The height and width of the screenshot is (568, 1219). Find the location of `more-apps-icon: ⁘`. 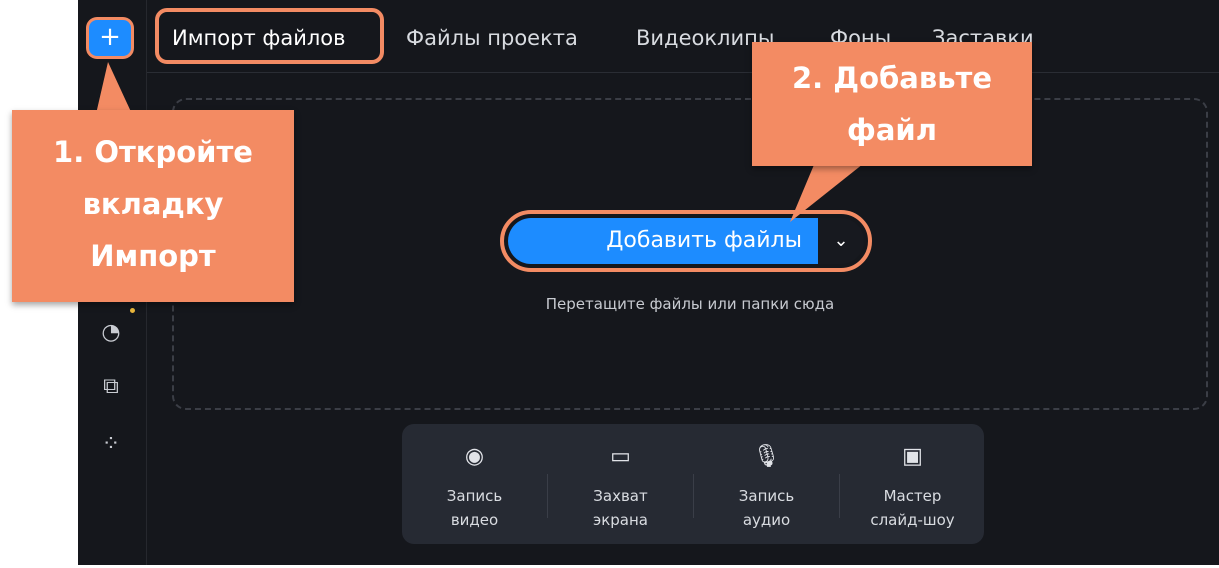

more-apps-icon: ⁘ is located at coordinates (111, 445).